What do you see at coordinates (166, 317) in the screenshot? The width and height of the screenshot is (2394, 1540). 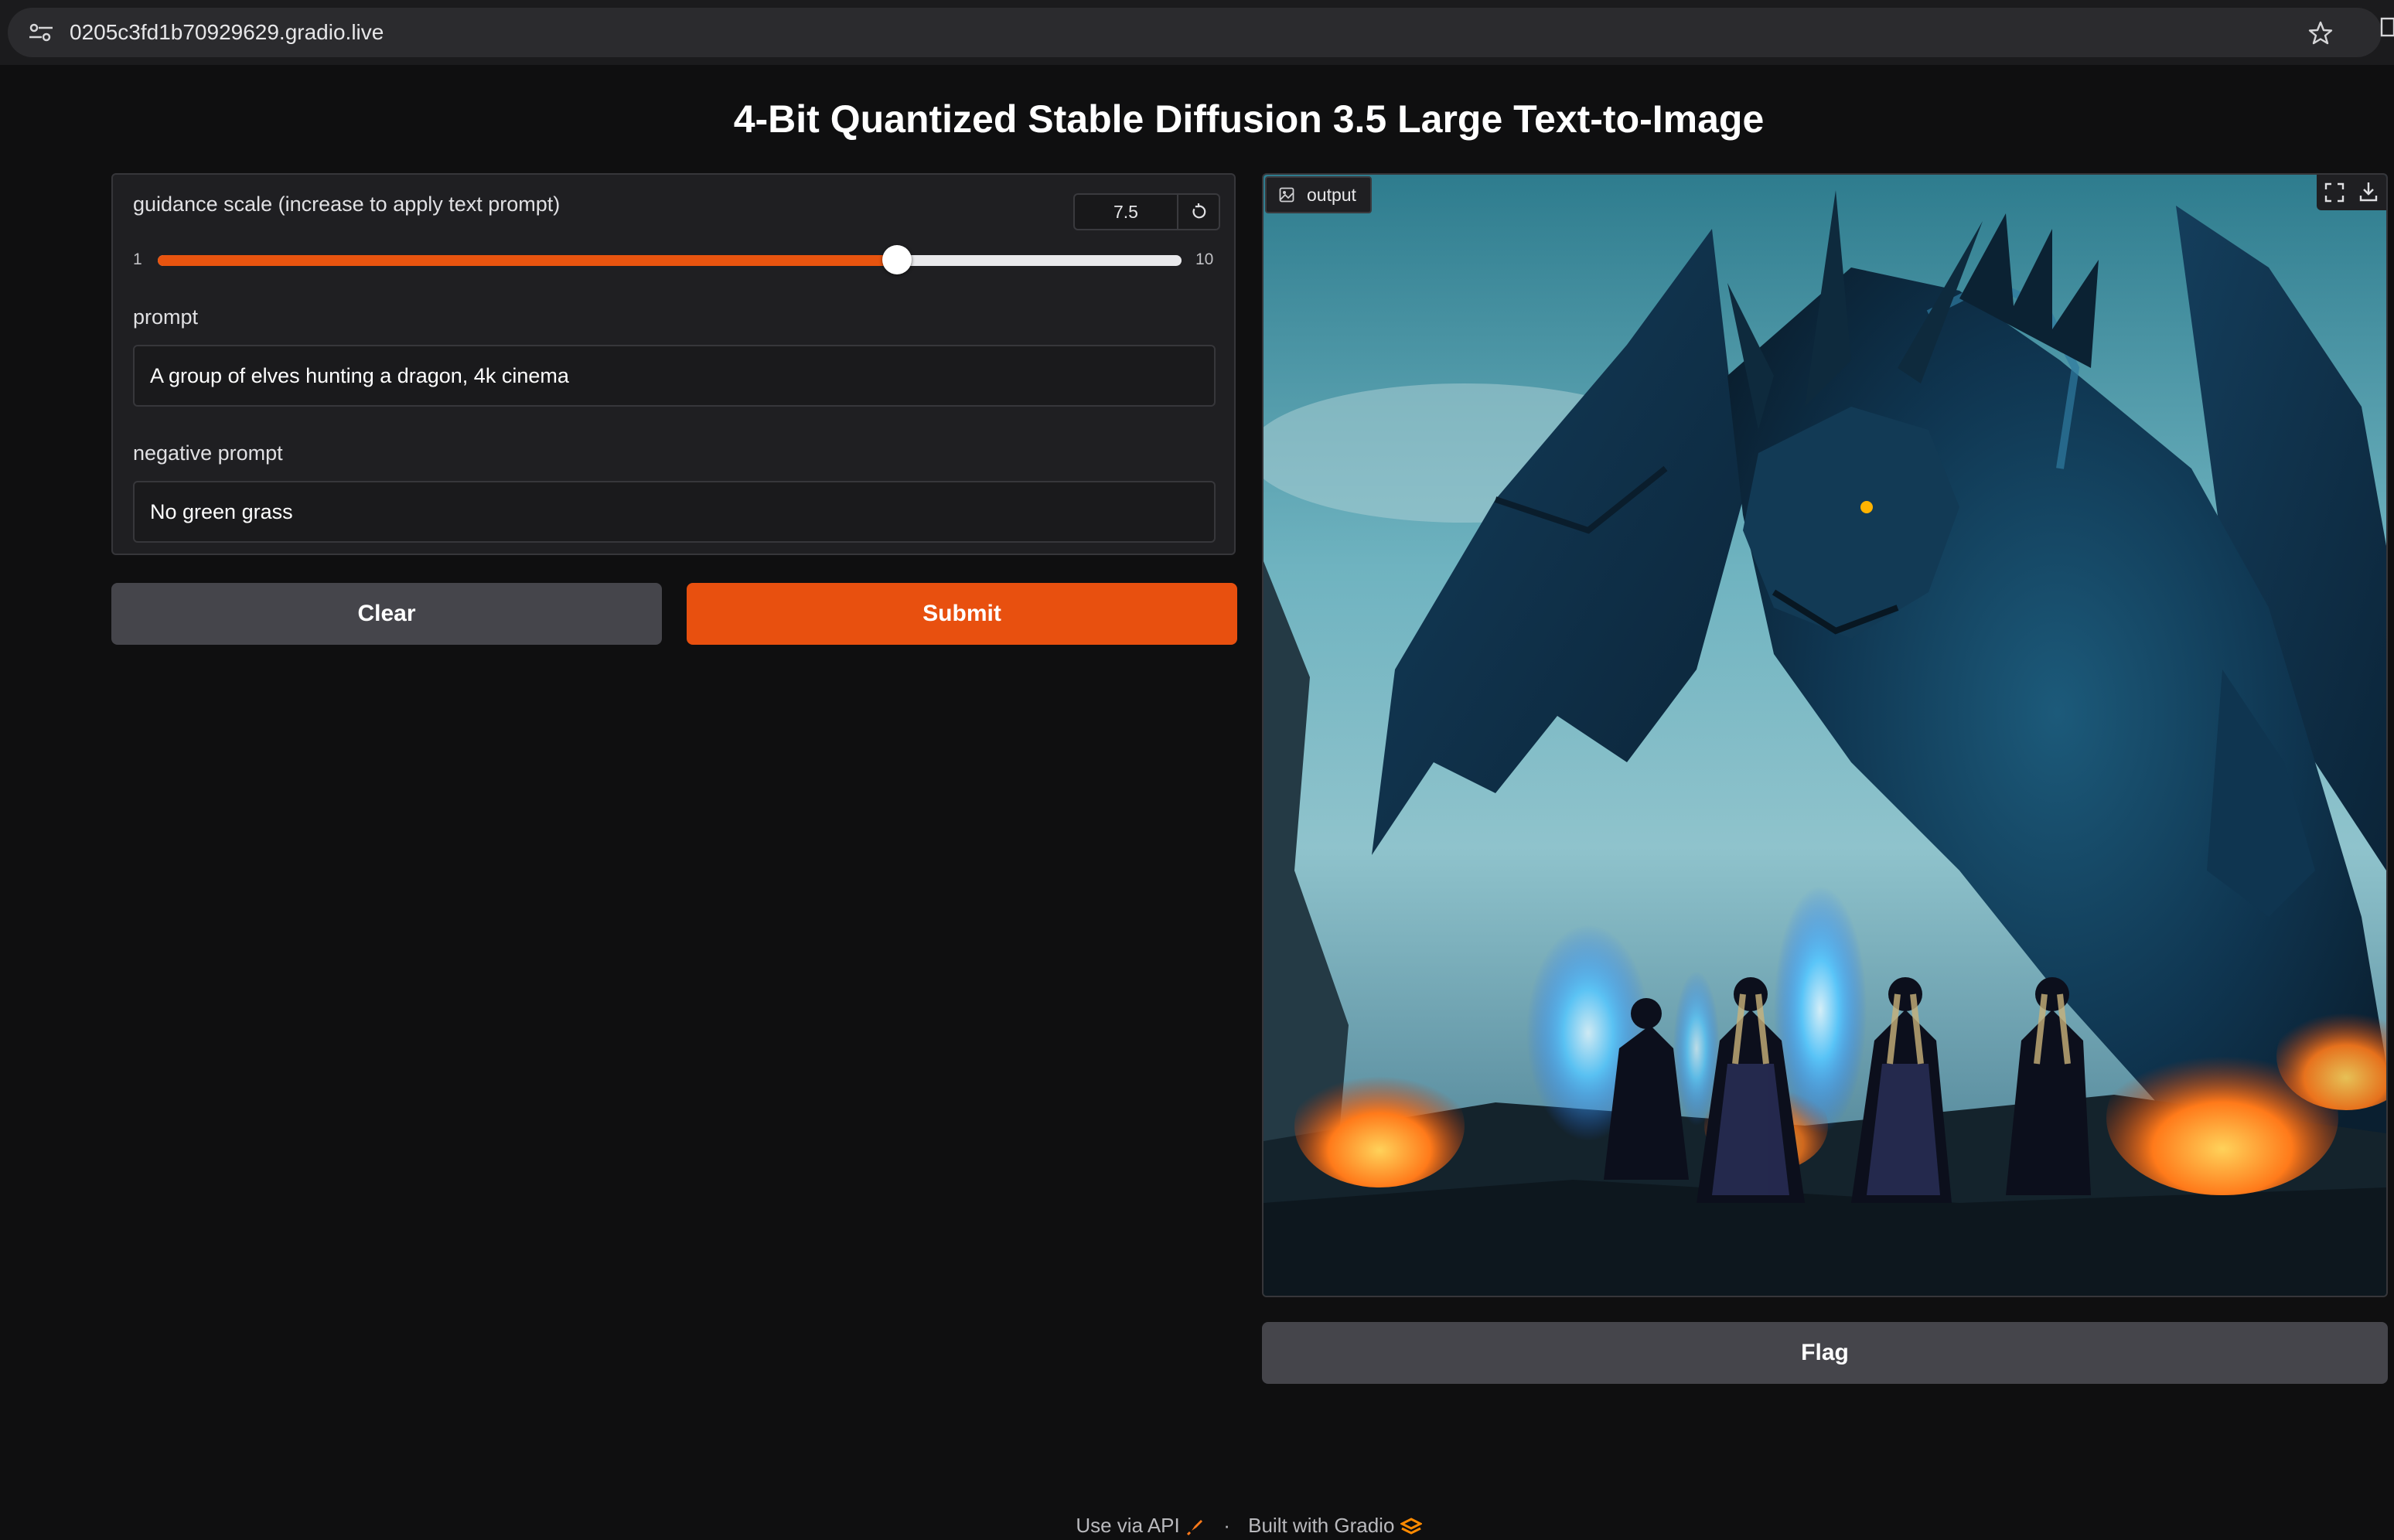 I see `prompt-label: prompt` at bounding box center [166, 317].